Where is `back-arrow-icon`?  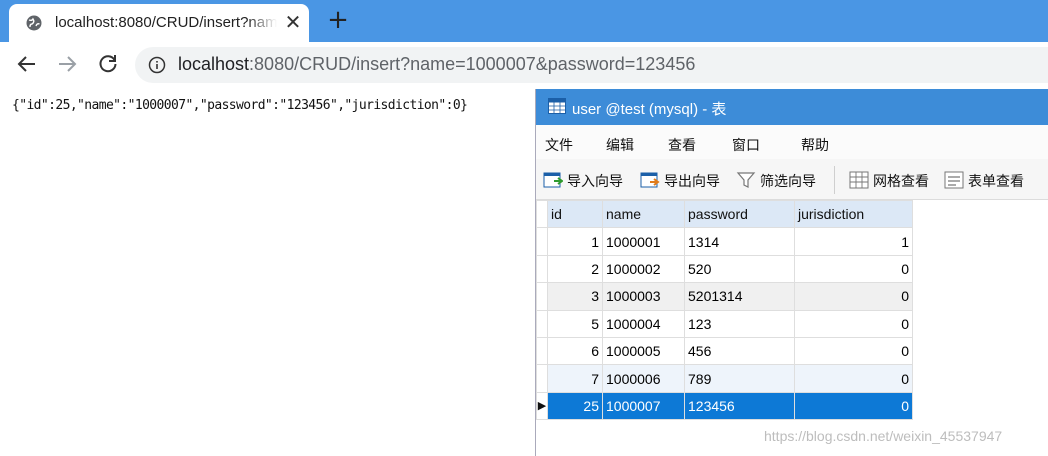 back-arrow-icon is located at coordinates (27, 64).